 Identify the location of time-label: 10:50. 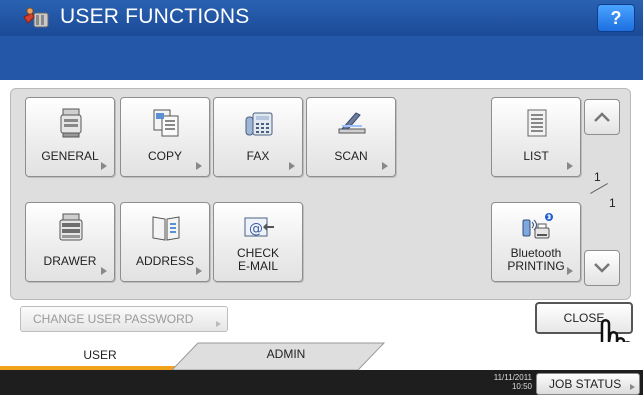
(521, 386).